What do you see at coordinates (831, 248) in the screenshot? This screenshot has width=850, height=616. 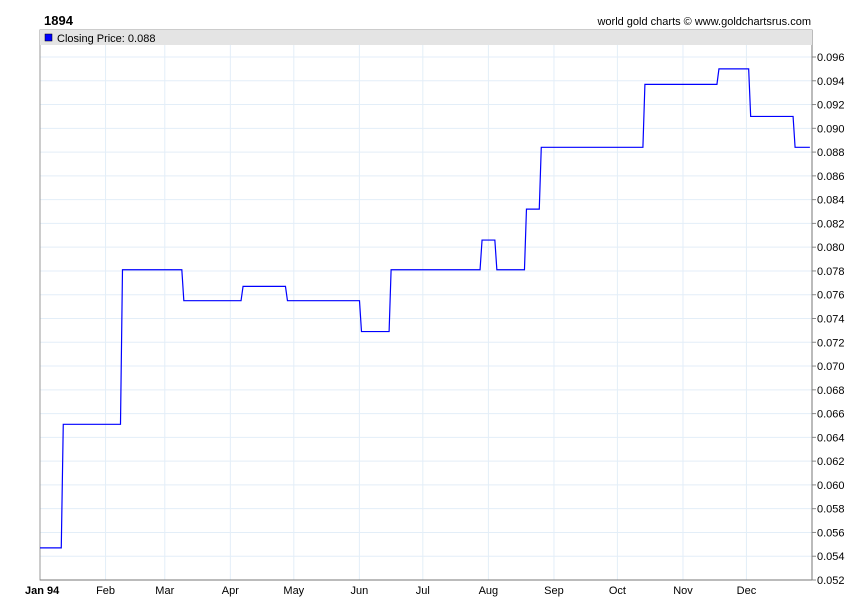 I see `y-tick-label: 0.080` at bounding box center [831, 248].